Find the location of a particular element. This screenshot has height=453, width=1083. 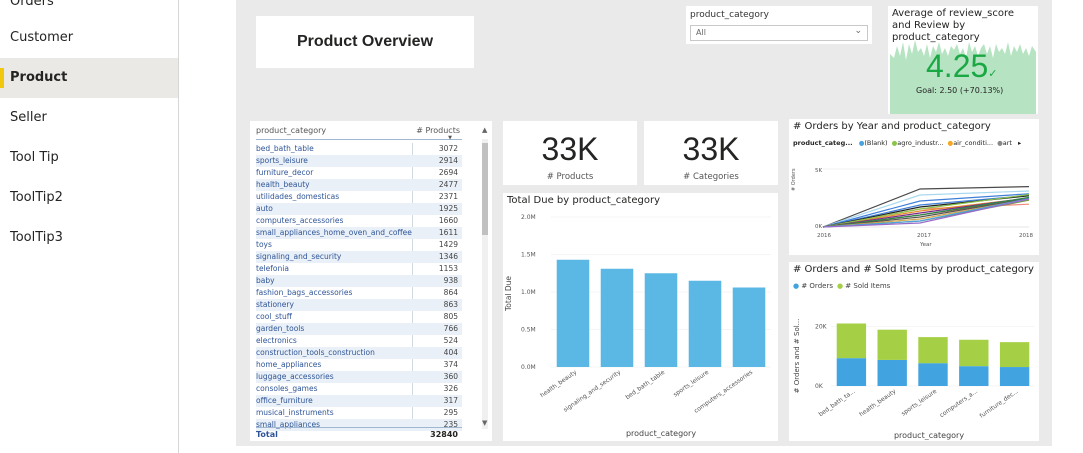

cell-product-category: electronics is located at coordinates (276, 340).